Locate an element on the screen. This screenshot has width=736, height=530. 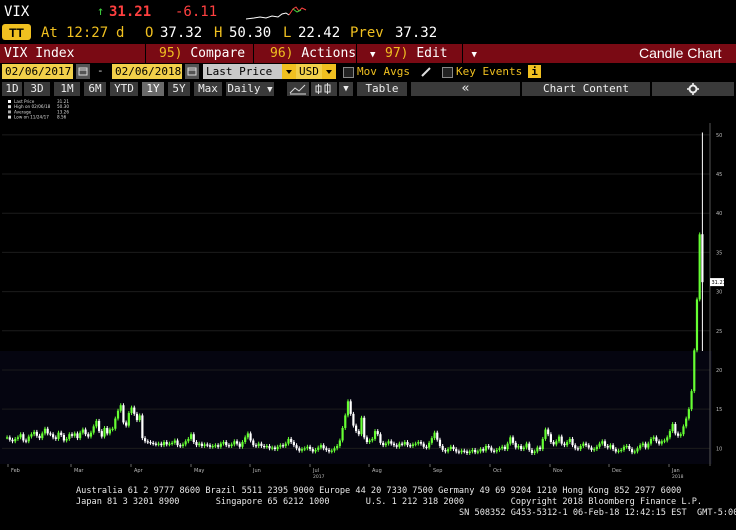
range-button-5y: 5Y is located at coordinates (179, 89).